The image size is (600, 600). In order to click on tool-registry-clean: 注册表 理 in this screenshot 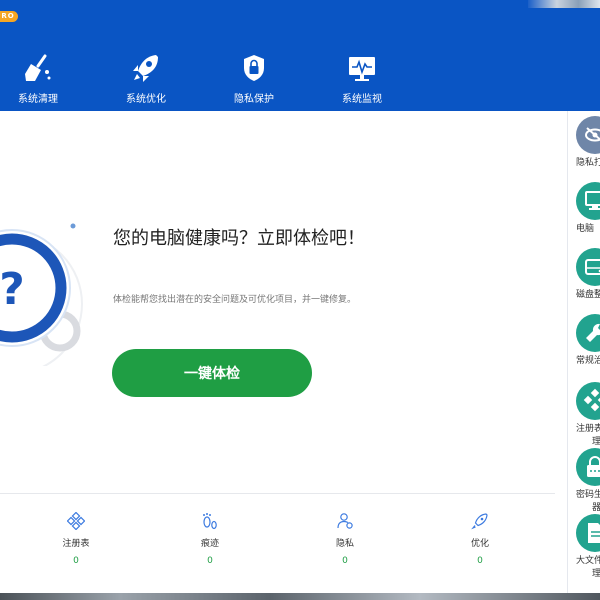, I will do `click(588, 415)`.